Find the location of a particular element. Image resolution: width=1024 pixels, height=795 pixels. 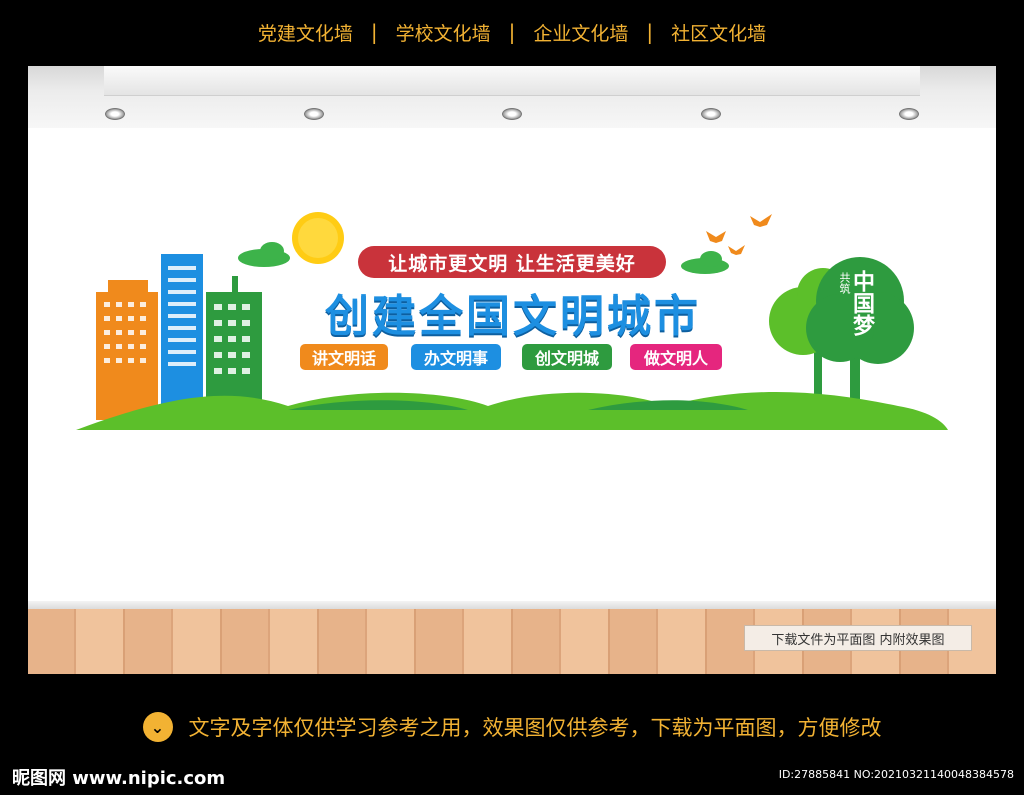

tag-act: 办文明事 is located at coordinates (456, 357).